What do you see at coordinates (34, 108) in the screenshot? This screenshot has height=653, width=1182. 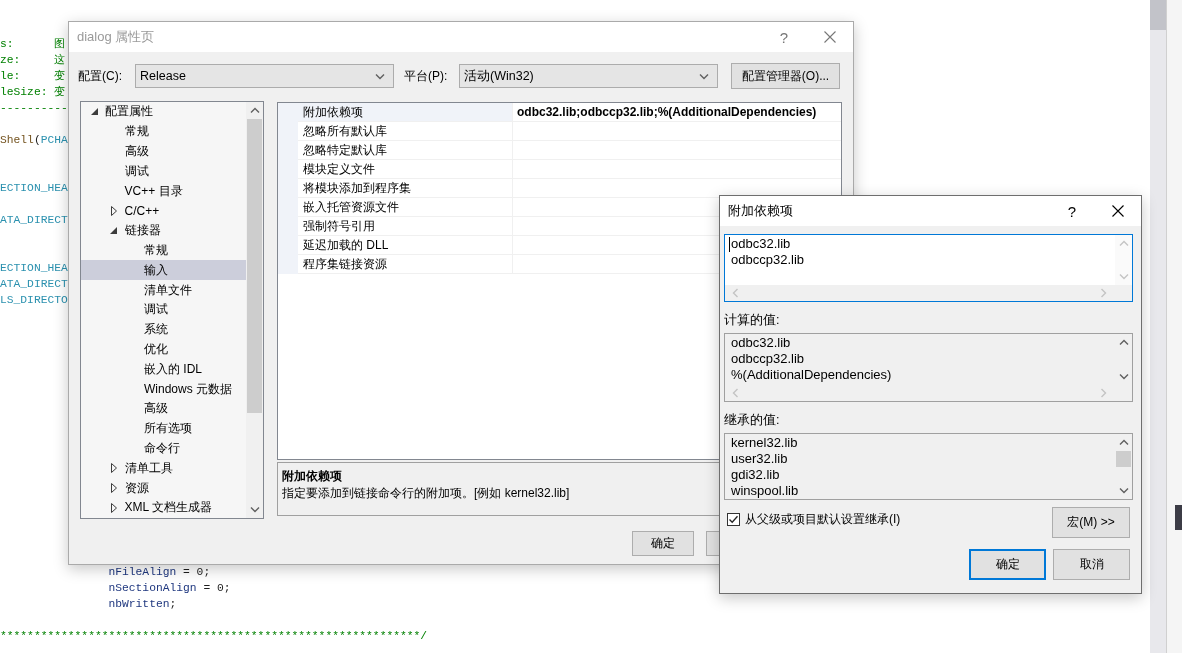 I see `code-line: ----------` at bounding box center [34, 108].